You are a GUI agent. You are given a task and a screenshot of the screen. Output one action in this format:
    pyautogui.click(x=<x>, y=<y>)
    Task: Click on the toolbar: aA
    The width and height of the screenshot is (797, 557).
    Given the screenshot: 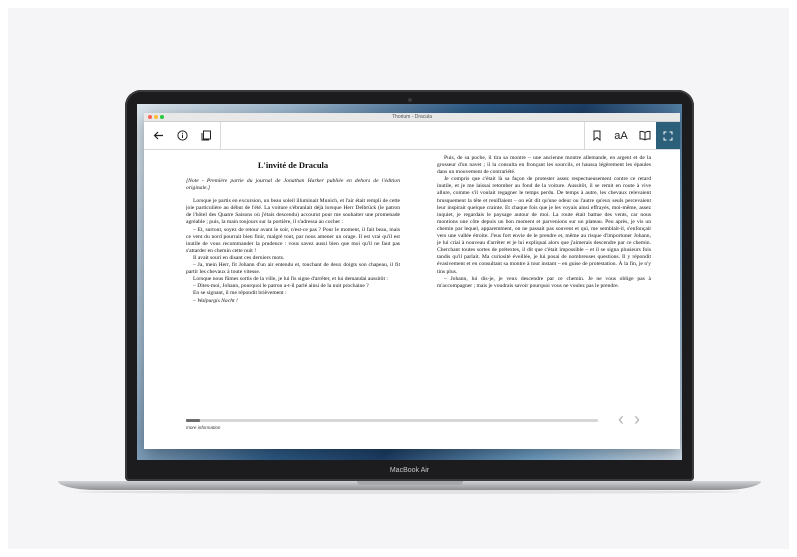 What is the action you would take?
    pyautogui.click(x=412, y=136)
    